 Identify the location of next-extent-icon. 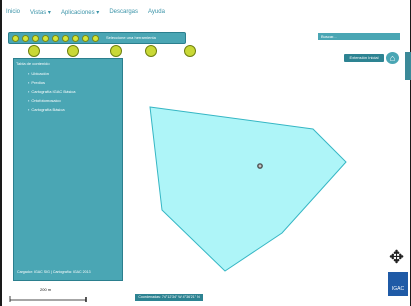
(55, 38).